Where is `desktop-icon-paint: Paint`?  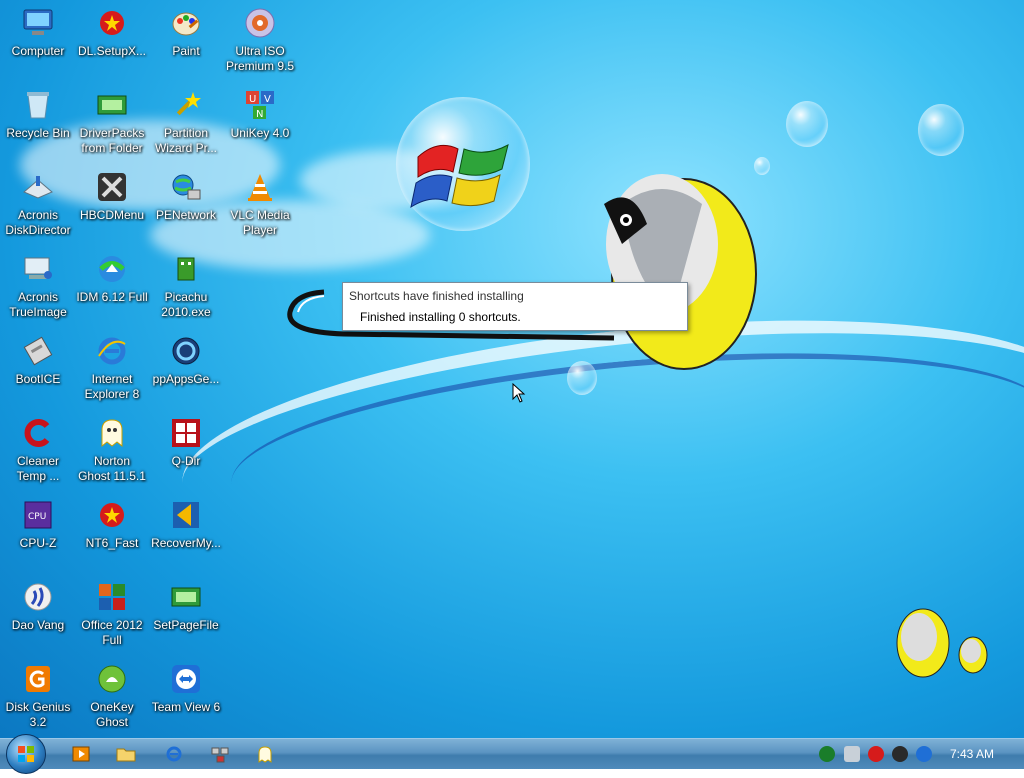
desktop-icon-paint: Paint is located at coordinates (186, 32).